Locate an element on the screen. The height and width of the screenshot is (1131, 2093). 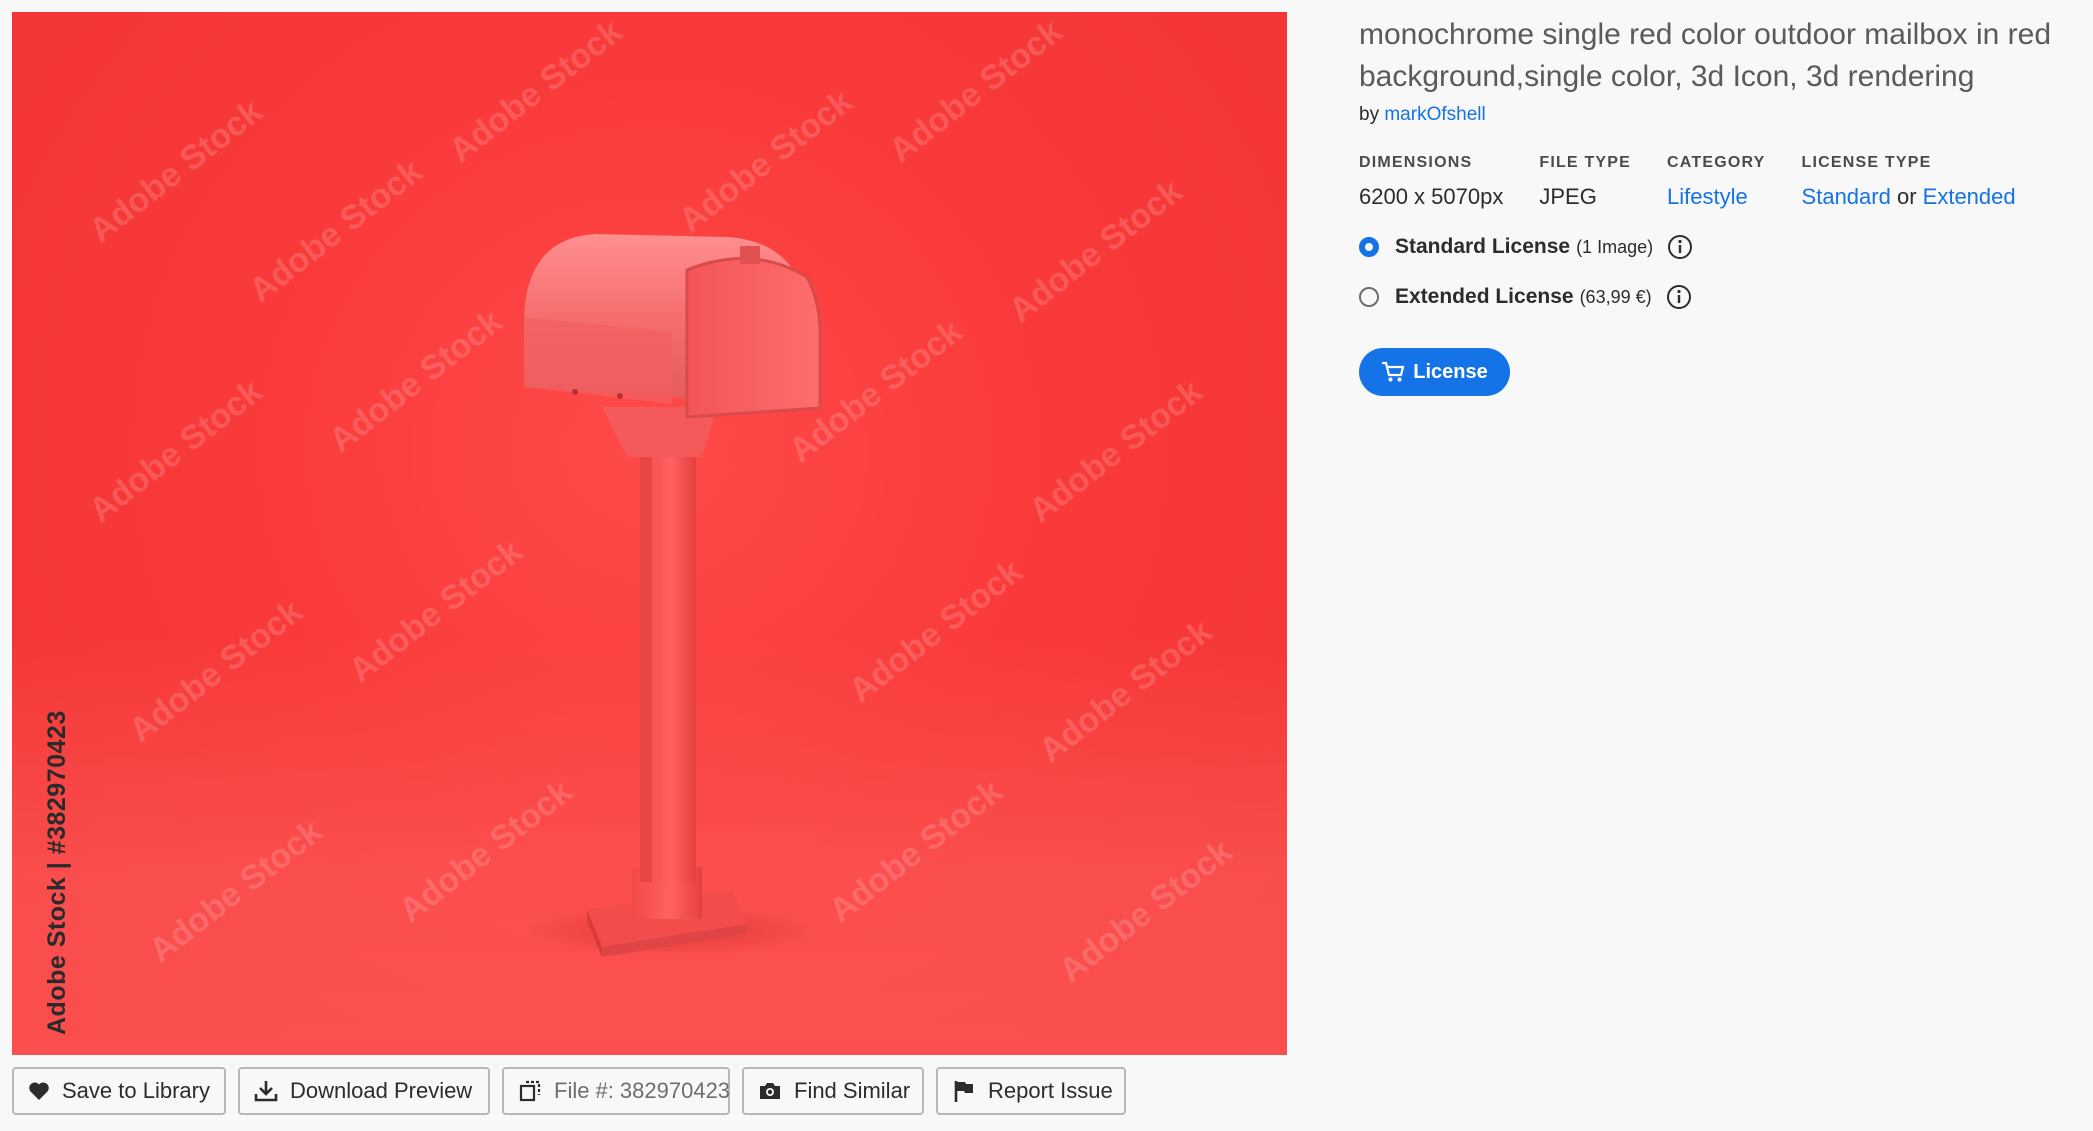
file-number-prefix: File #: is located at coordinates (584, 1090).